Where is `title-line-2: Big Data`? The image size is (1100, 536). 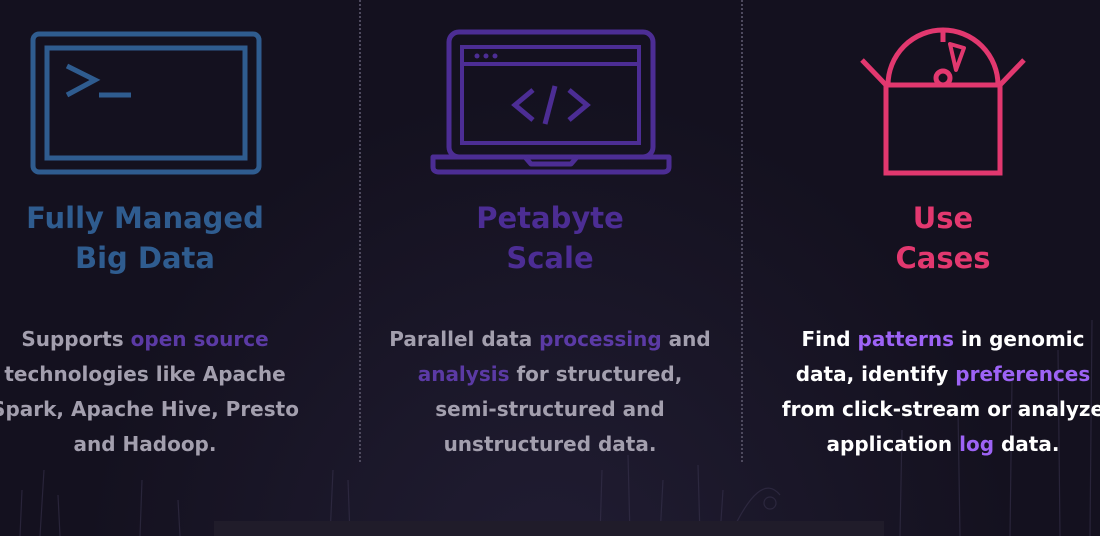
title-line-2: Big Data is located at coordinates (145, 258).